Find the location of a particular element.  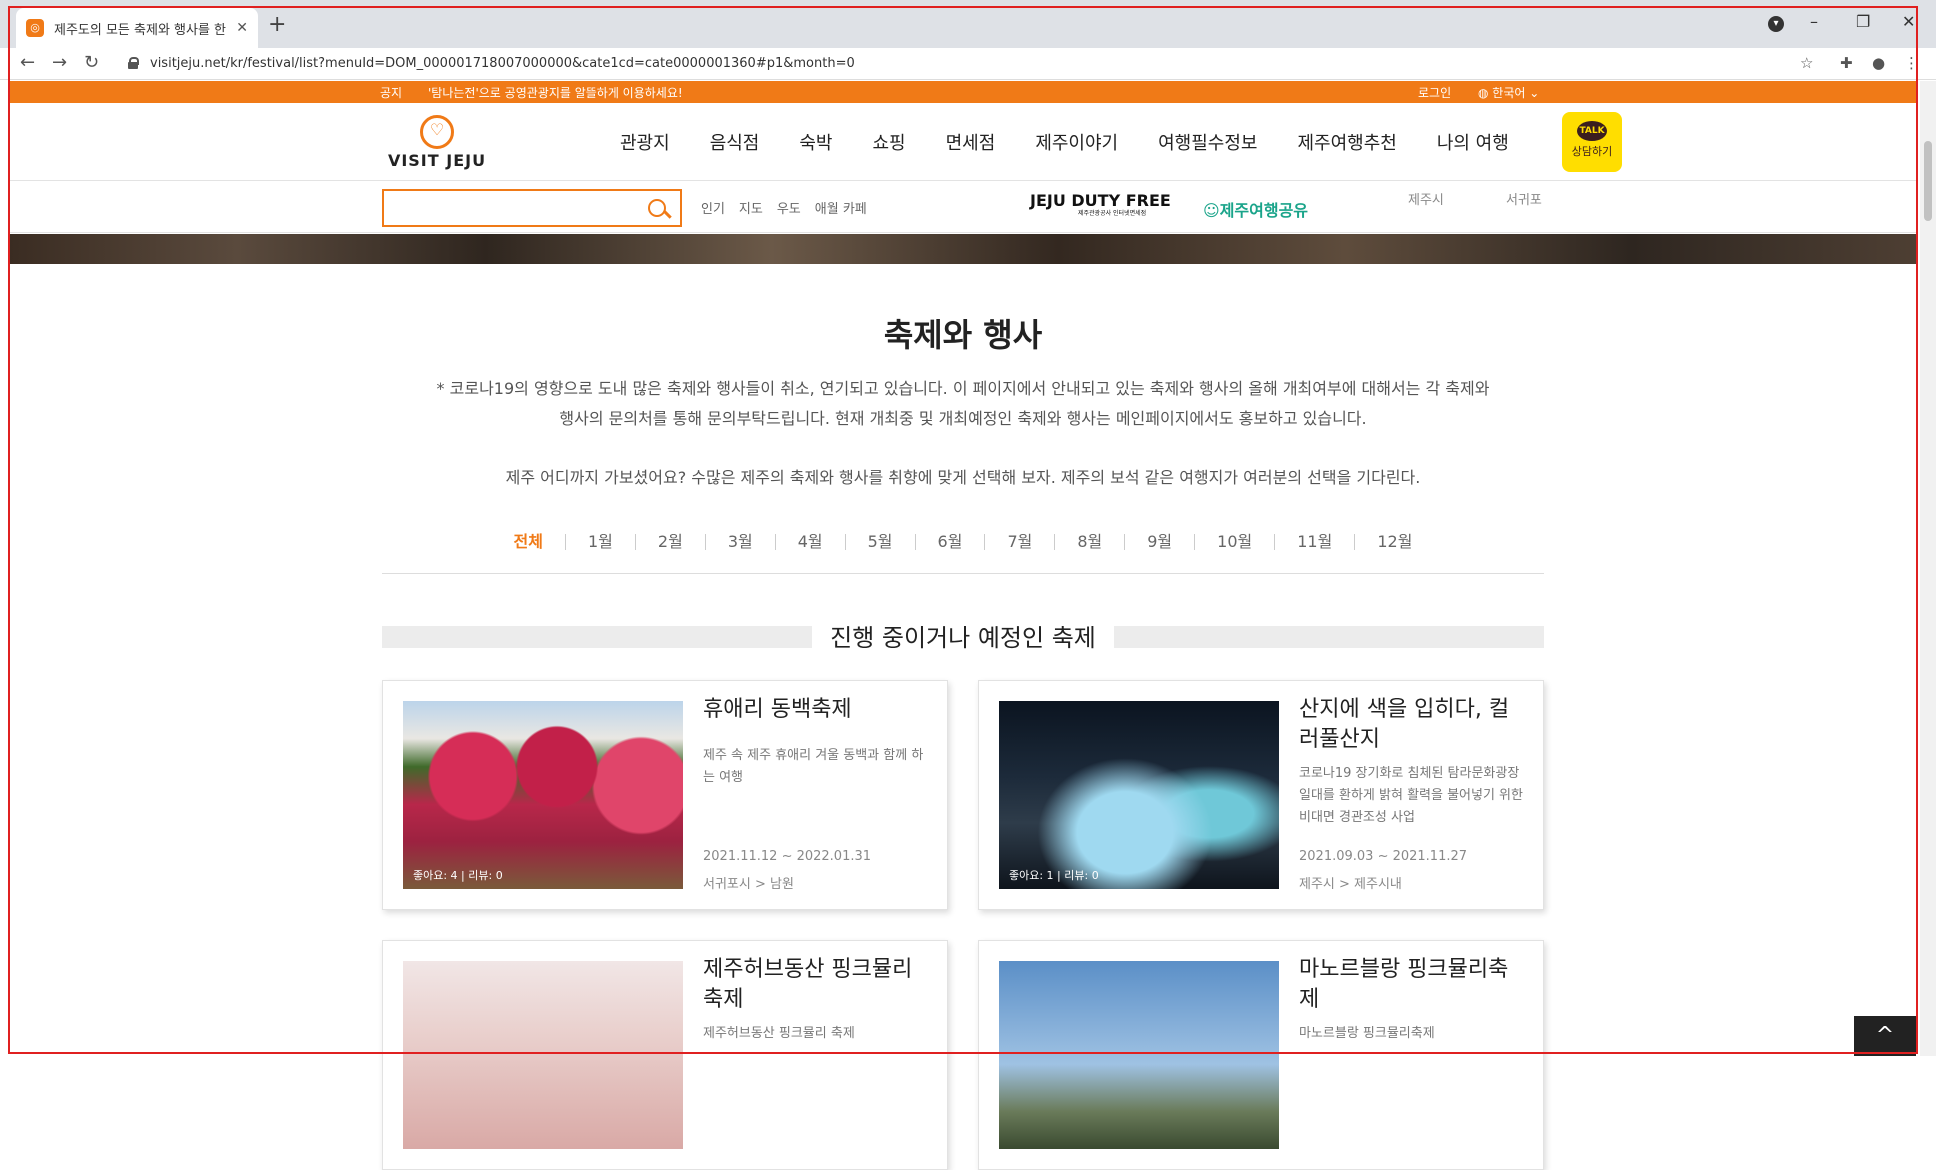

festival-card: 제주허브동산 핑크뮬리 축제 제주허브동산 핑크뮬리 축제 is located at coordinates (665, 1055).